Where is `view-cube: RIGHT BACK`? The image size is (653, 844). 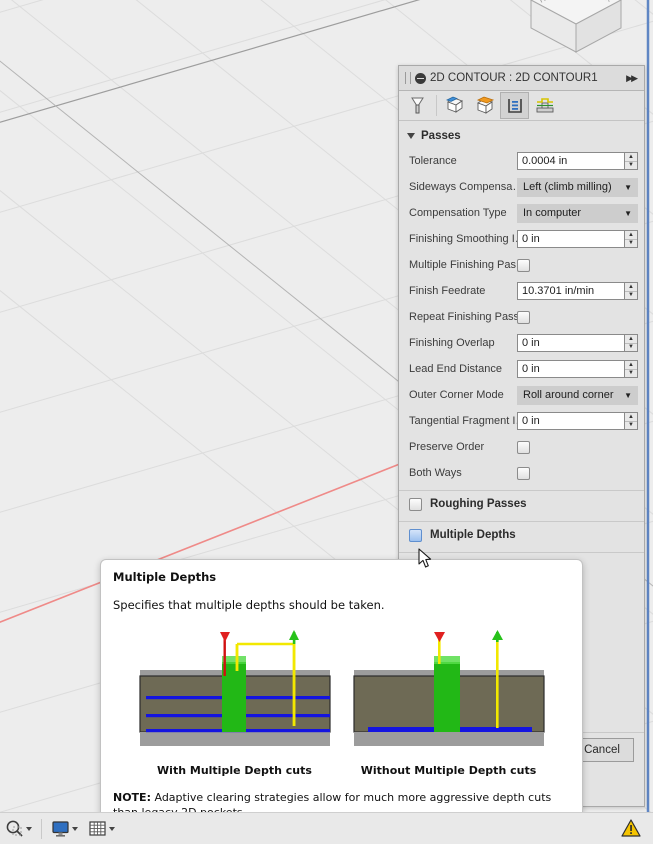 view-cube: RIGHT BACK is located at coordinates (576, 29).